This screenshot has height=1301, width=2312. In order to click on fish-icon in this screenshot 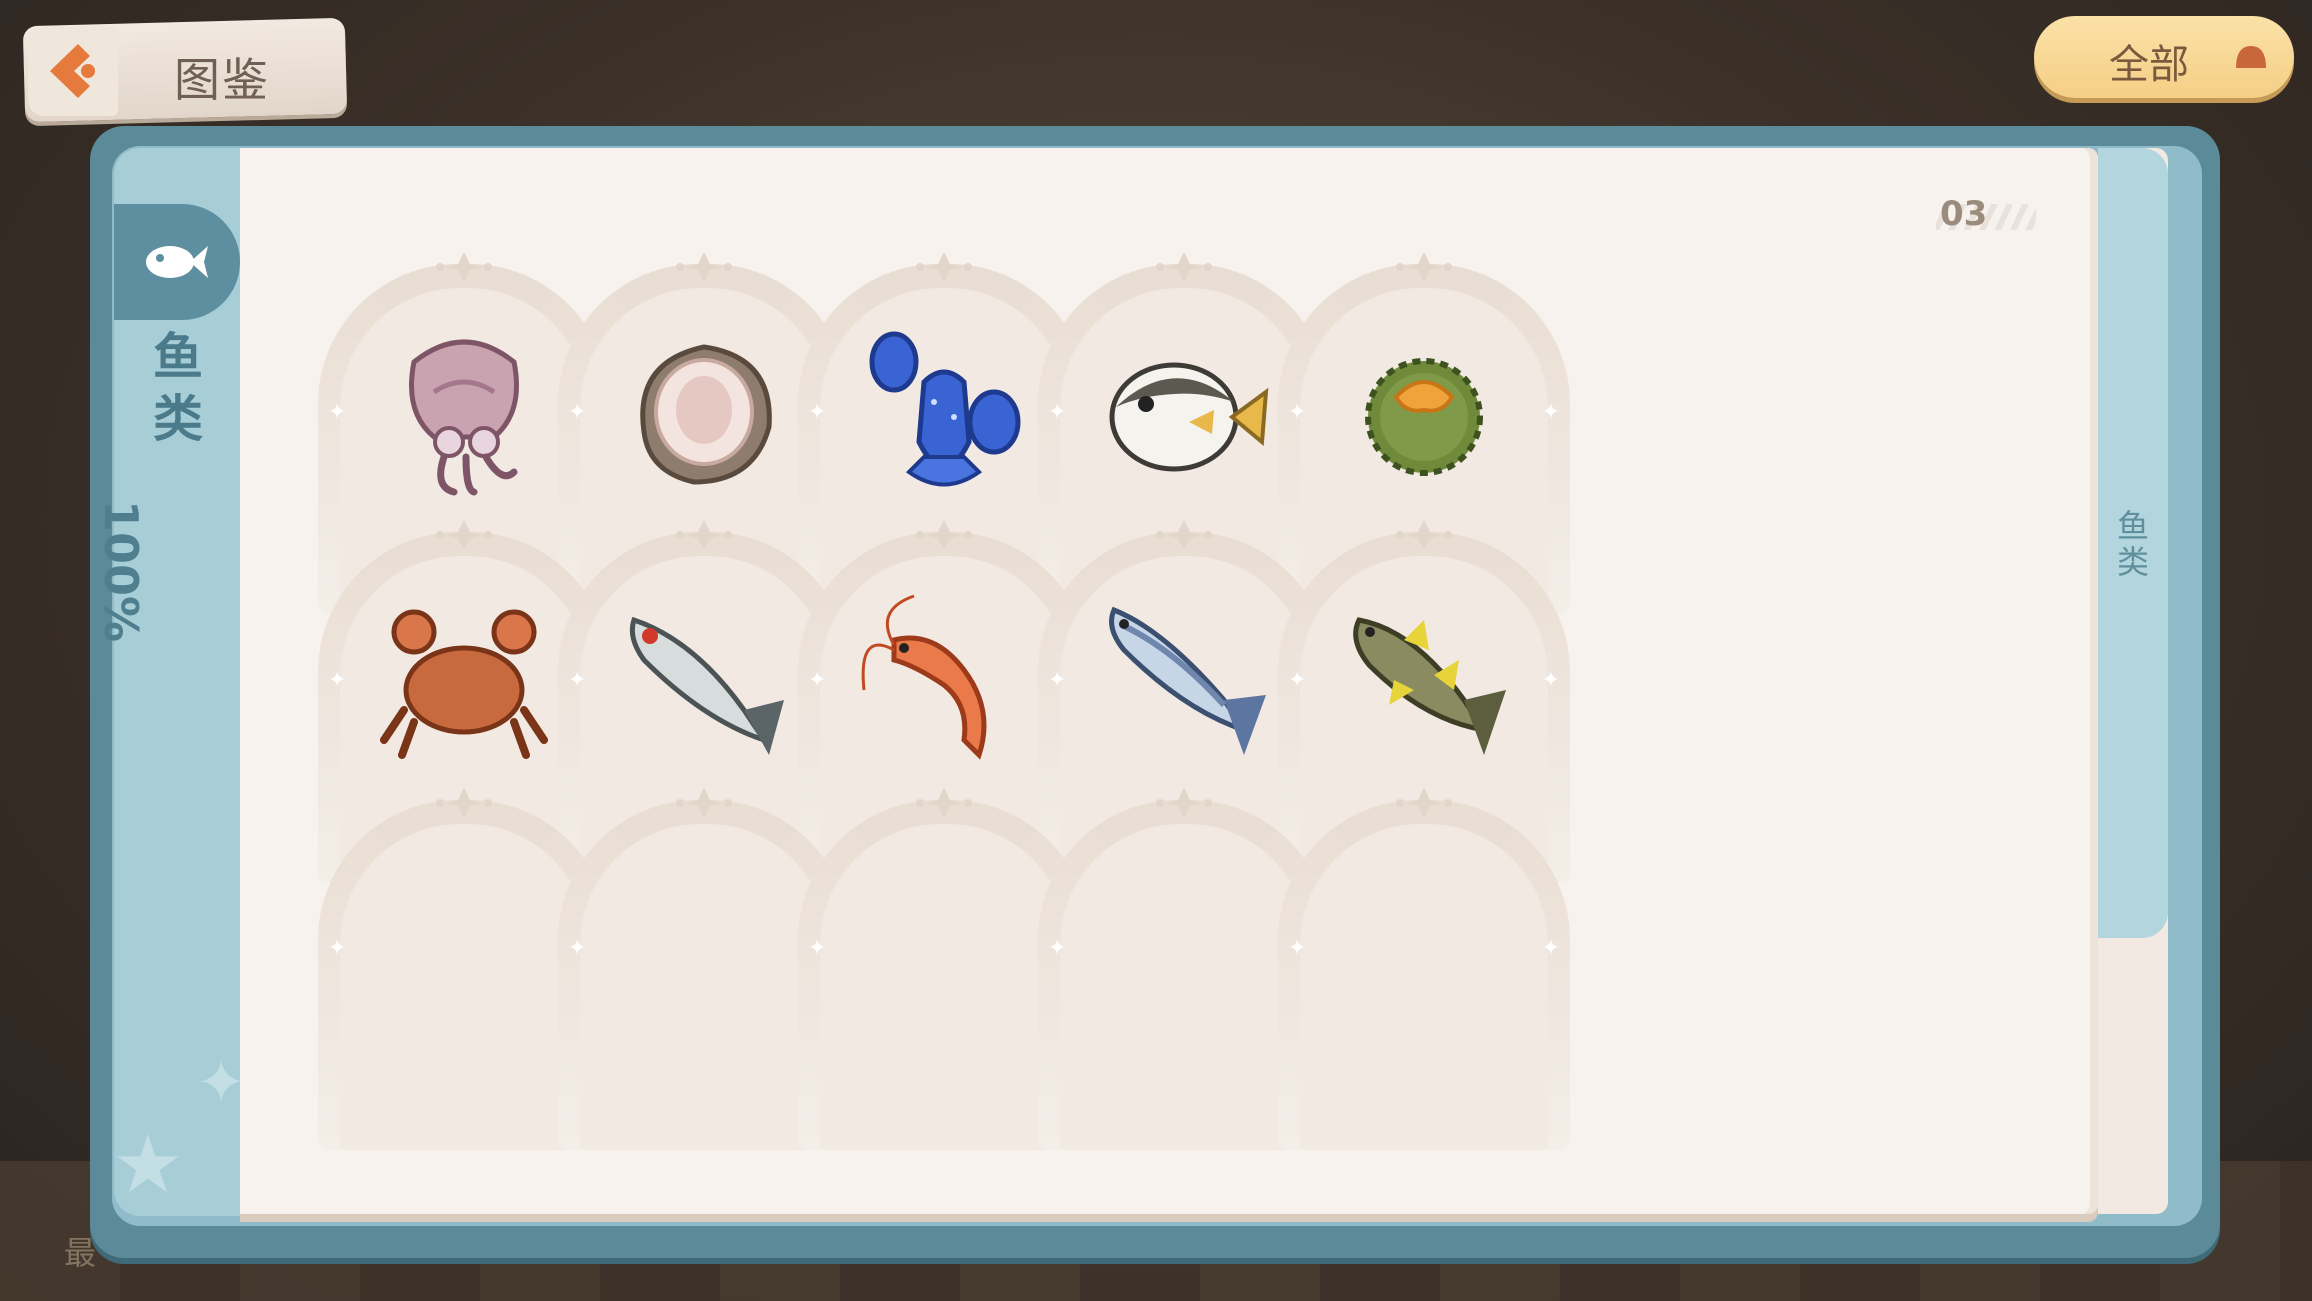, I will do `click(177, 262)`.